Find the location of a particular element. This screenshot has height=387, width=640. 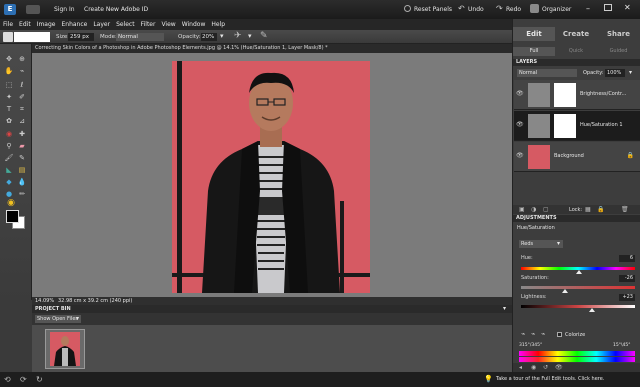

new-layer-icon: ▣ is located at coordinates (522, 209).